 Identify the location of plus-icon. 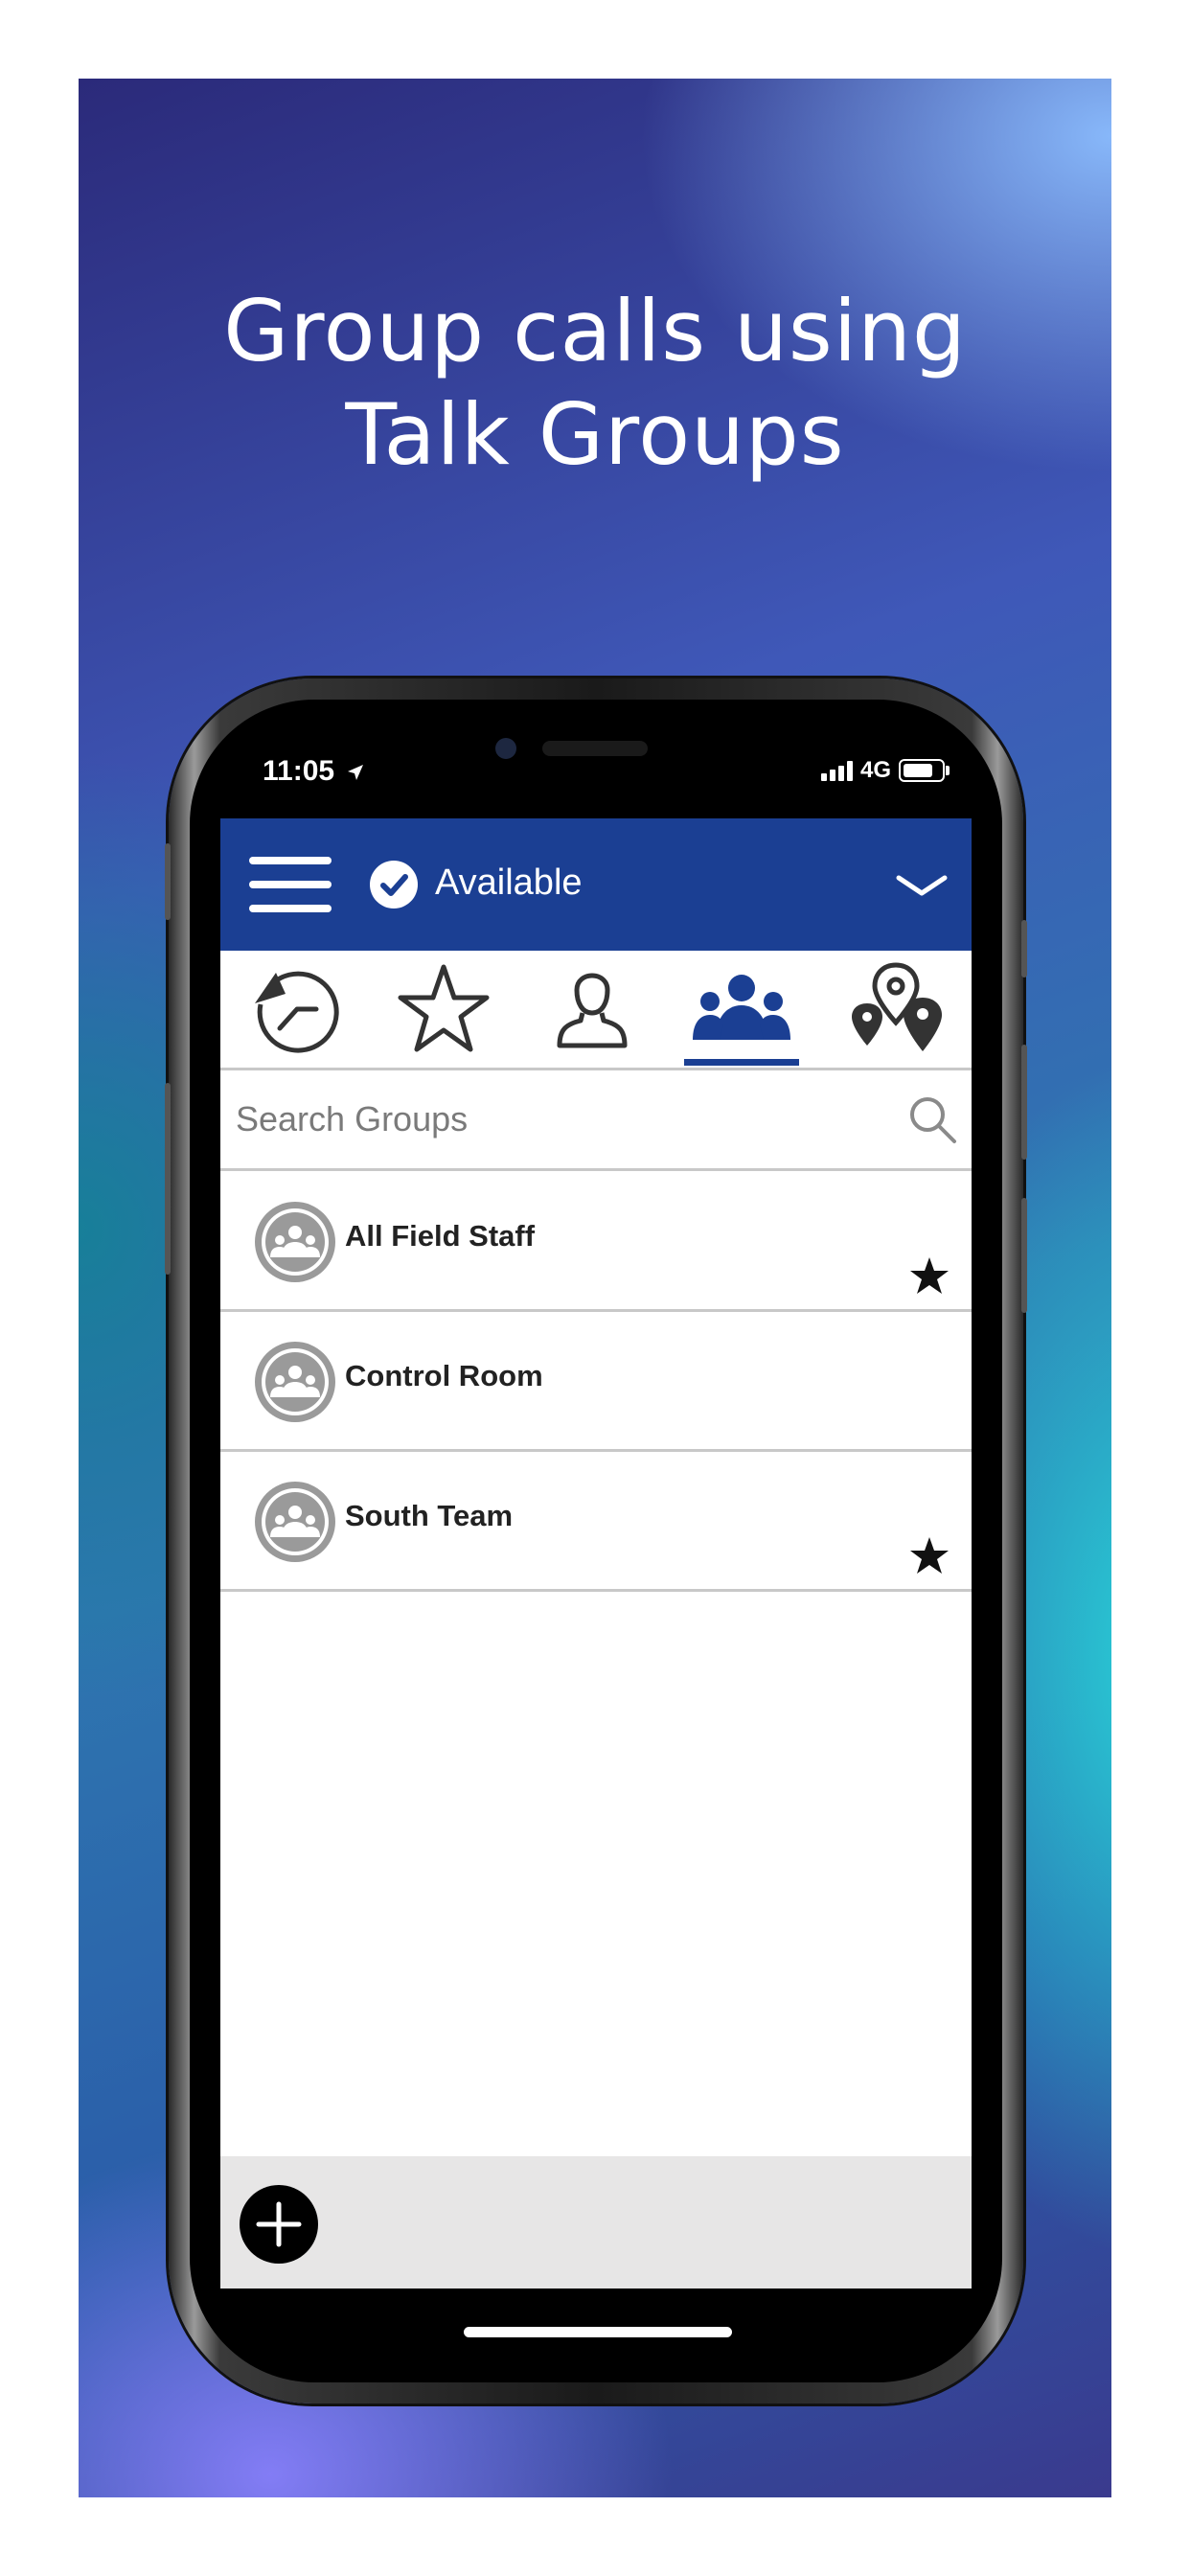
(279, 2224).